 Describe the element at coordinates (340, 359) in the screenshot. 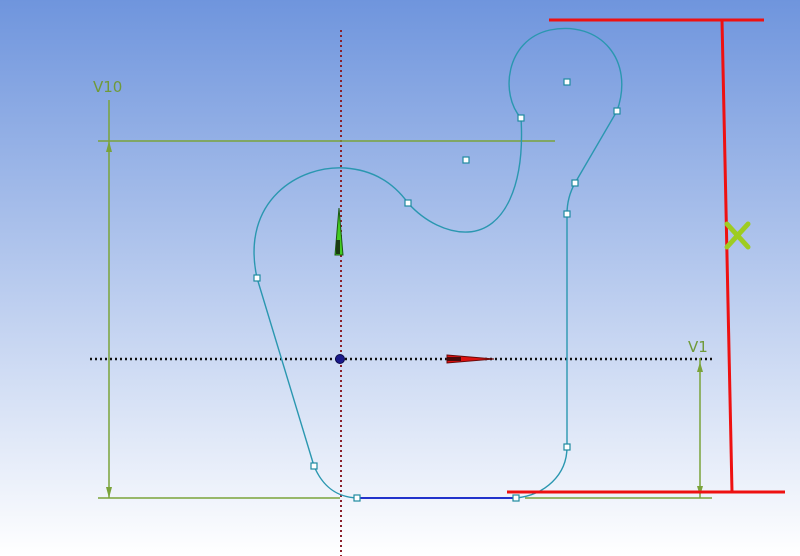

I see `origin-point-icon` at that location.